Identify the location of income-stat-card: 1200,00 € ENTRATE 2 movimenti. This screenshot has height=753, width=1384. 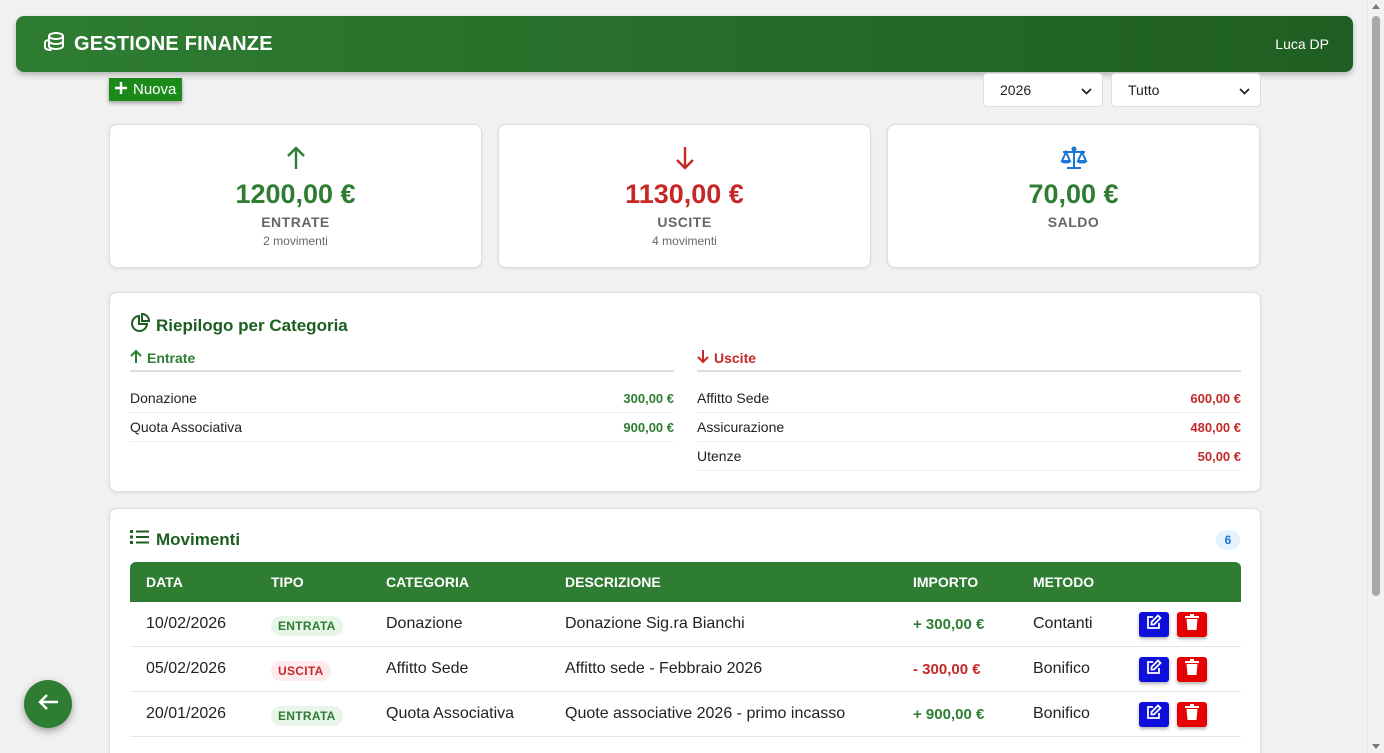
(295, 196).